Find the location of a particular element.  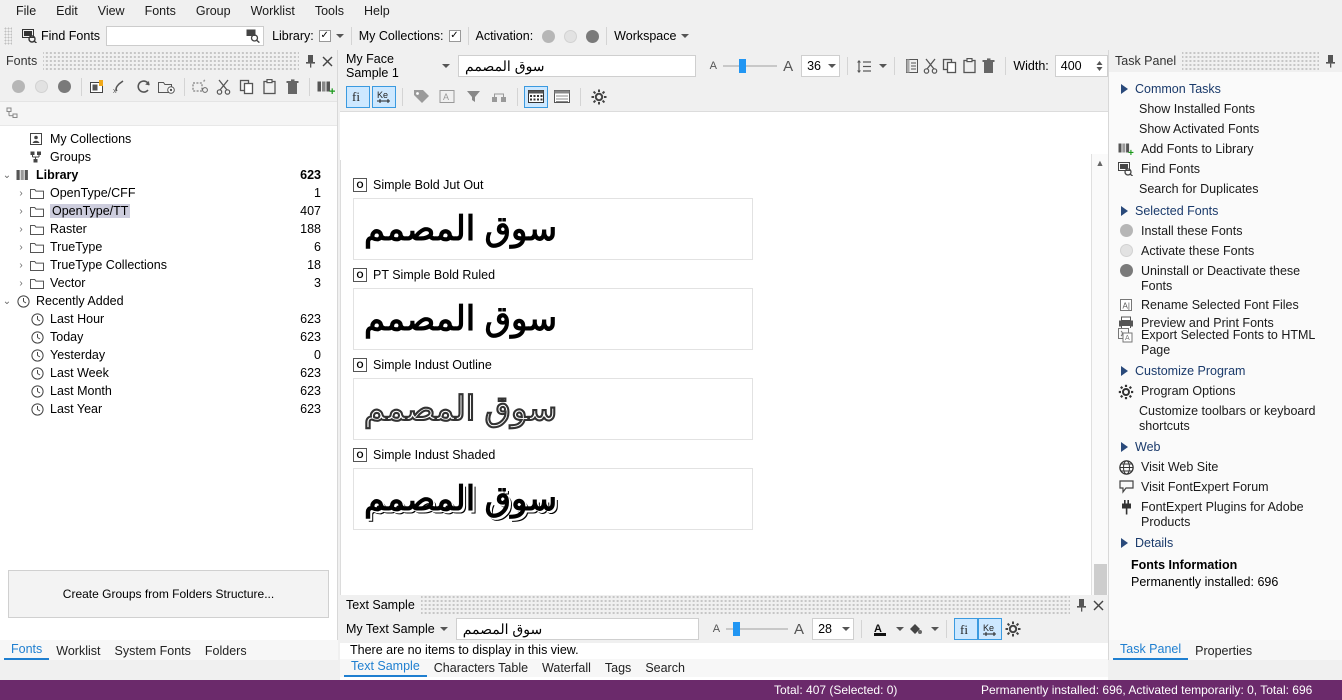

delete-icon is located at coordinates (988, 66).